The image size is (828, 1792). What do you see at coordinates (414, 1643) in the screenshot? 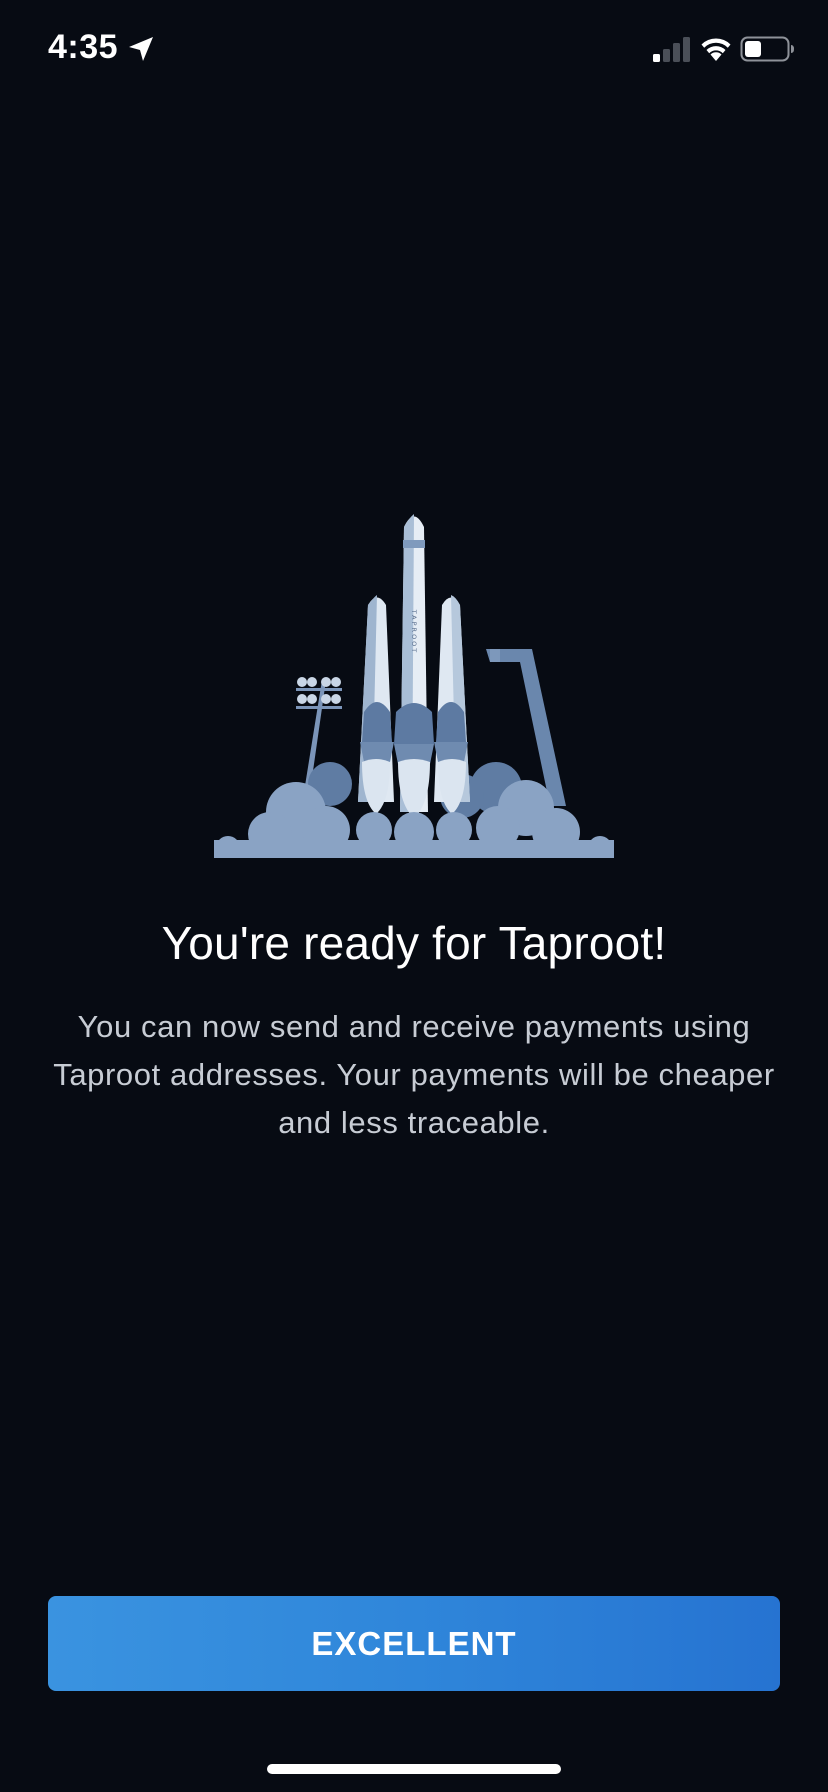
I see `excellent-button: EXCELLENT` at bounding box center [414, 1643].